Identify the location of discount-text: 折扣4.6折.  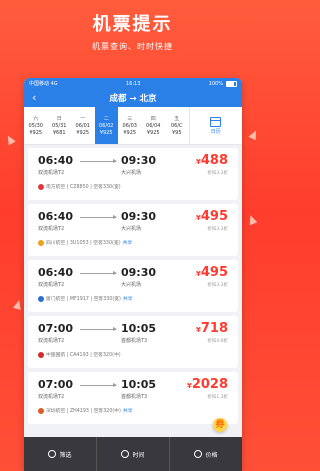
(217, 341).